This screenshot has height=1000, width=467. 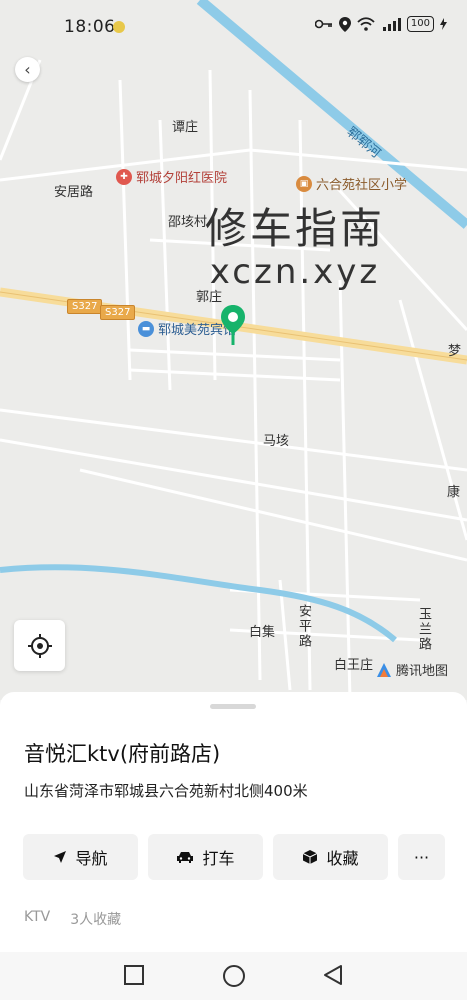 I want to click on battery-level: 100, so click(x=420, y=24).